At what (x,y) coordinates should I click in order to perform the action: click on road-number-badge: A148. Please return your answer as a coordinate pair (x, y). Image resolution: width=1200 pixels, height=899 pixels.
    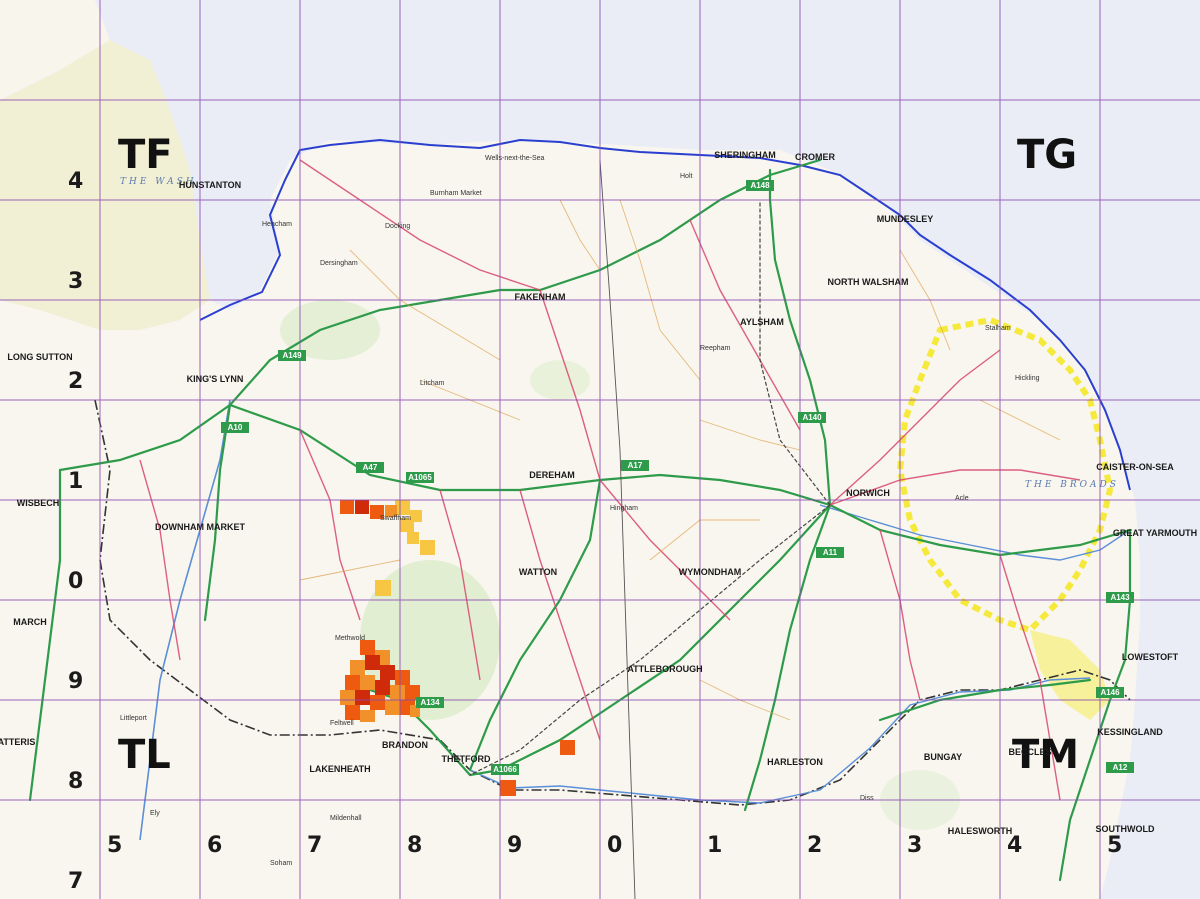
    Looking at the image, I should click on (760, 185).